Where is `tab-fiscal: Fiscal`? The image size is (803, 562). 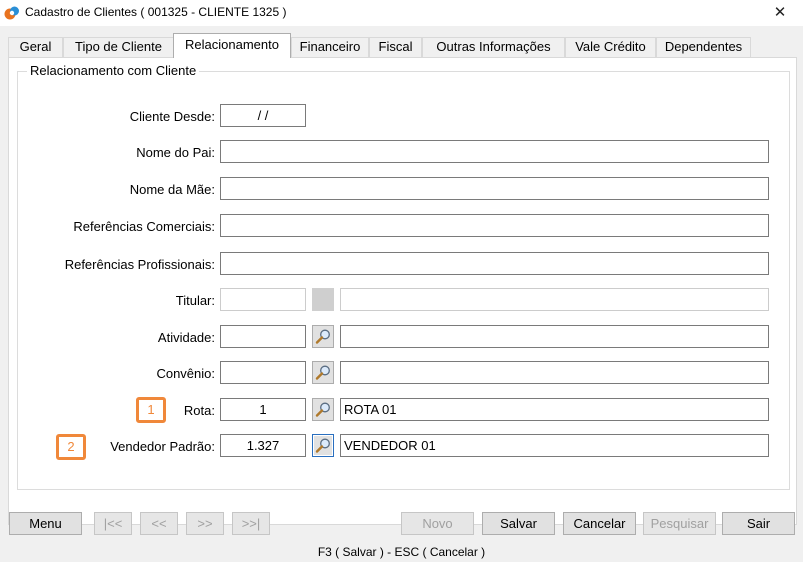 tab-fiscal: Fiscal is located at coordinates (395, 47).